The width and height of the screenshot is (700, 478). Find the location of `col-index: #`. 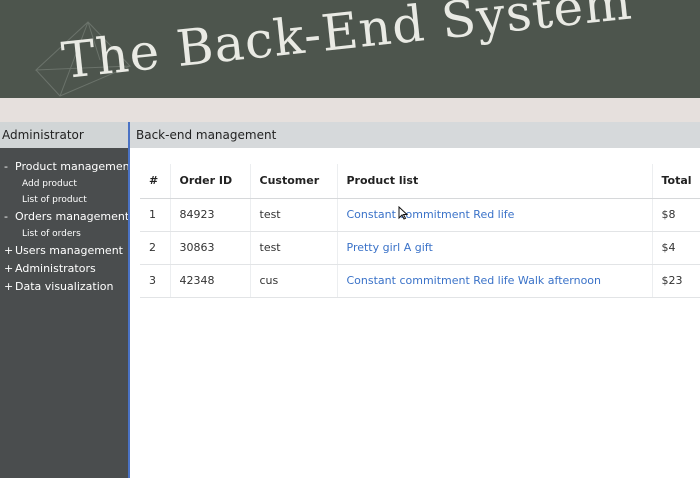

col-index: # is located at coordinates (155, 181).